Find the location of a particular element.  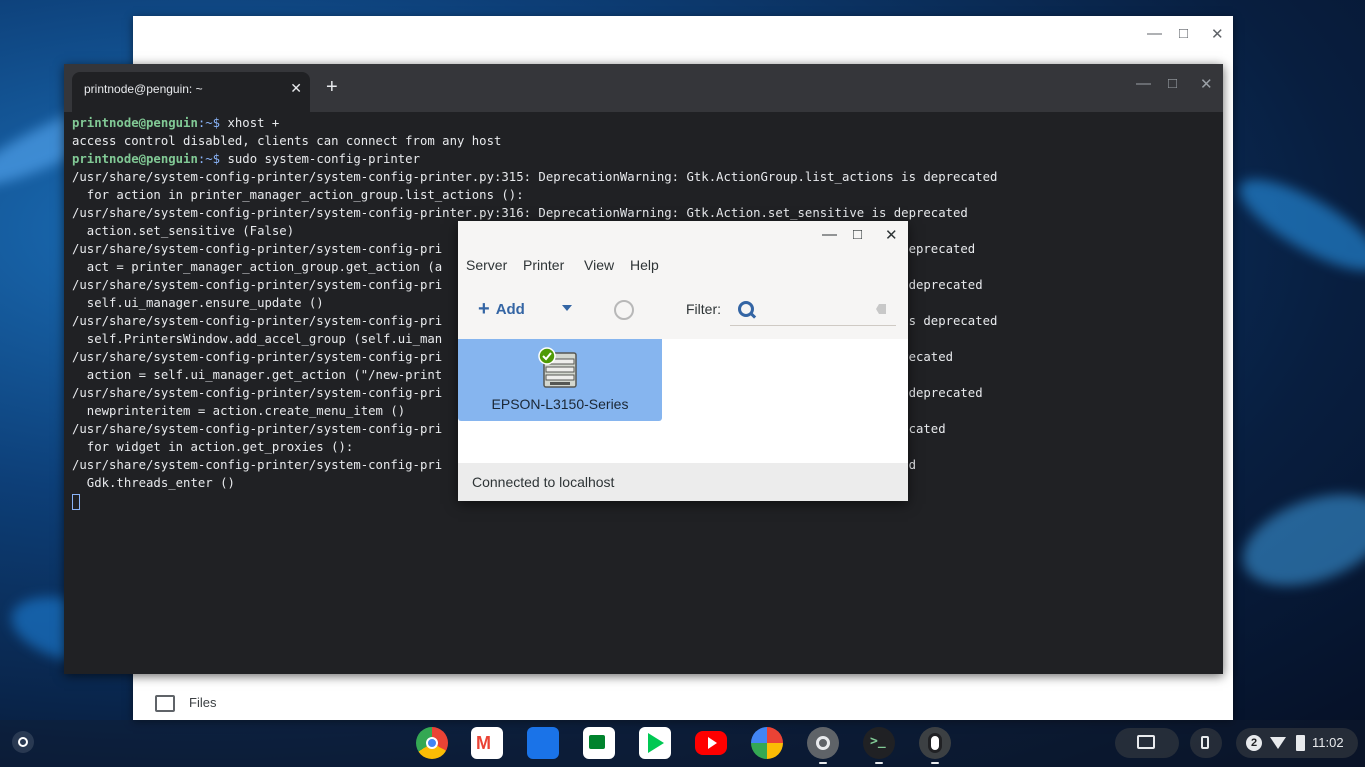

holding-space-icon is located at coordinates (1146, 742).